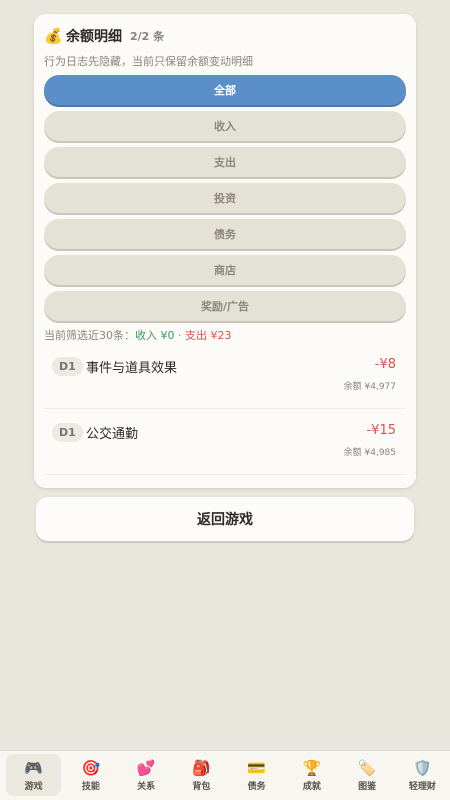 This screenshot has height=800, width=450. What do you see at coordinates (385, 364) in the screenshot?
I see `entry-amount: -¥8` at bounding box center [385, 364].